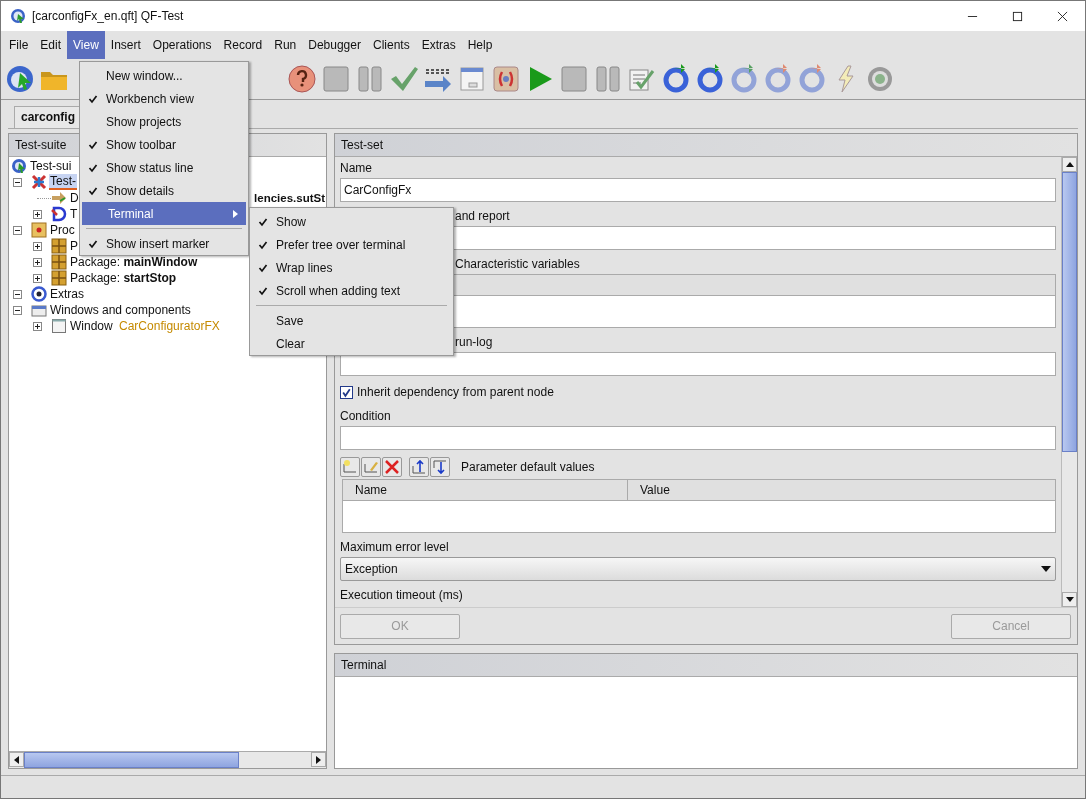 The height and width of the screenshot is (799, 1086). I want to click on menu-item: Prefer tree over terminal, so click(351, 244).